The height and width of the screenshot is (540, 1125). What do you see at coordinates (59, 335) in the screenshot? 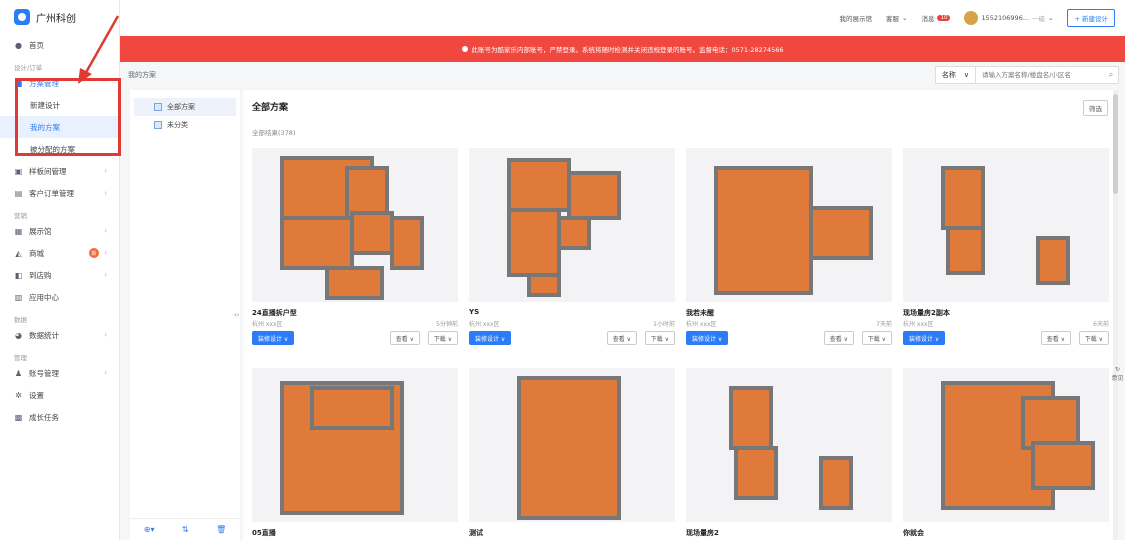
I see `sidebar-item-data-stats: ◕ 数据统计 ›` at bounding box center [59, 335].